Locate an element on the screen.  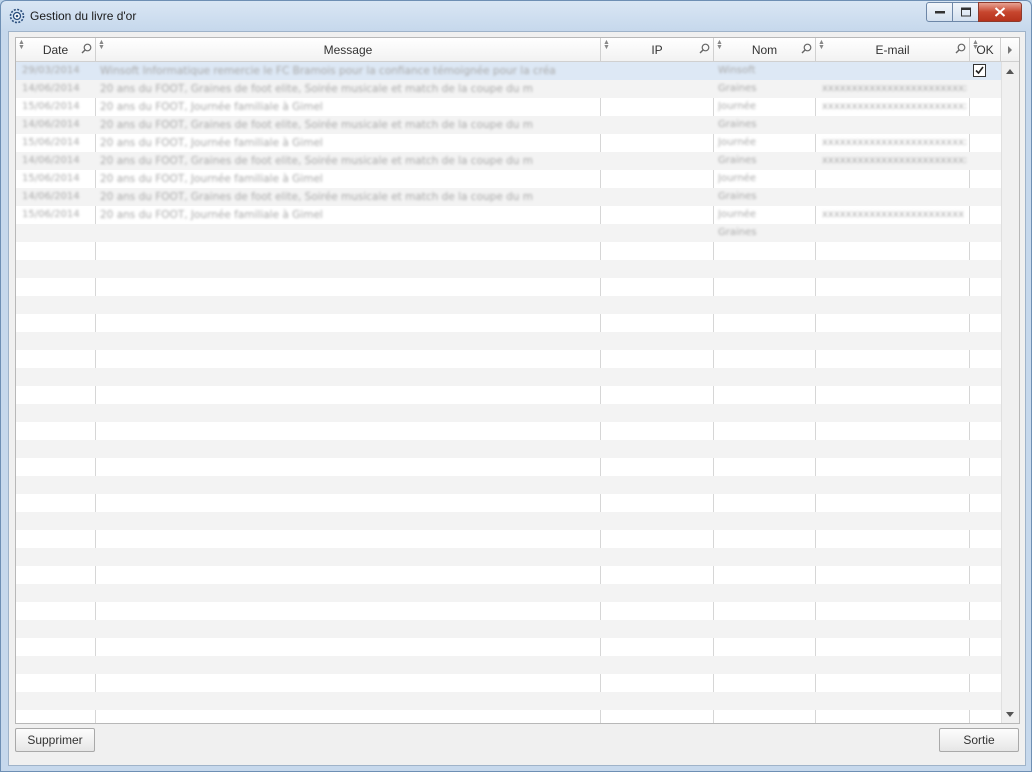
delete-button: Supprimer is located at coordinates (55, 740).